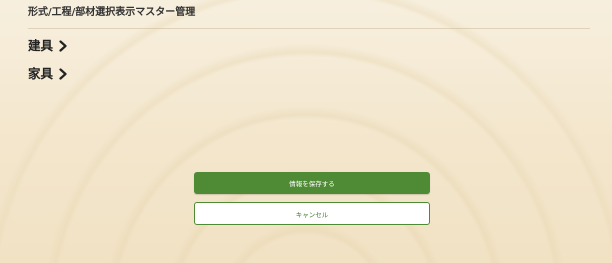 Image resolution: width=612 pixels, height=263 pixels. I want to click on section-label-tategu: 建具, so click(41, 45).